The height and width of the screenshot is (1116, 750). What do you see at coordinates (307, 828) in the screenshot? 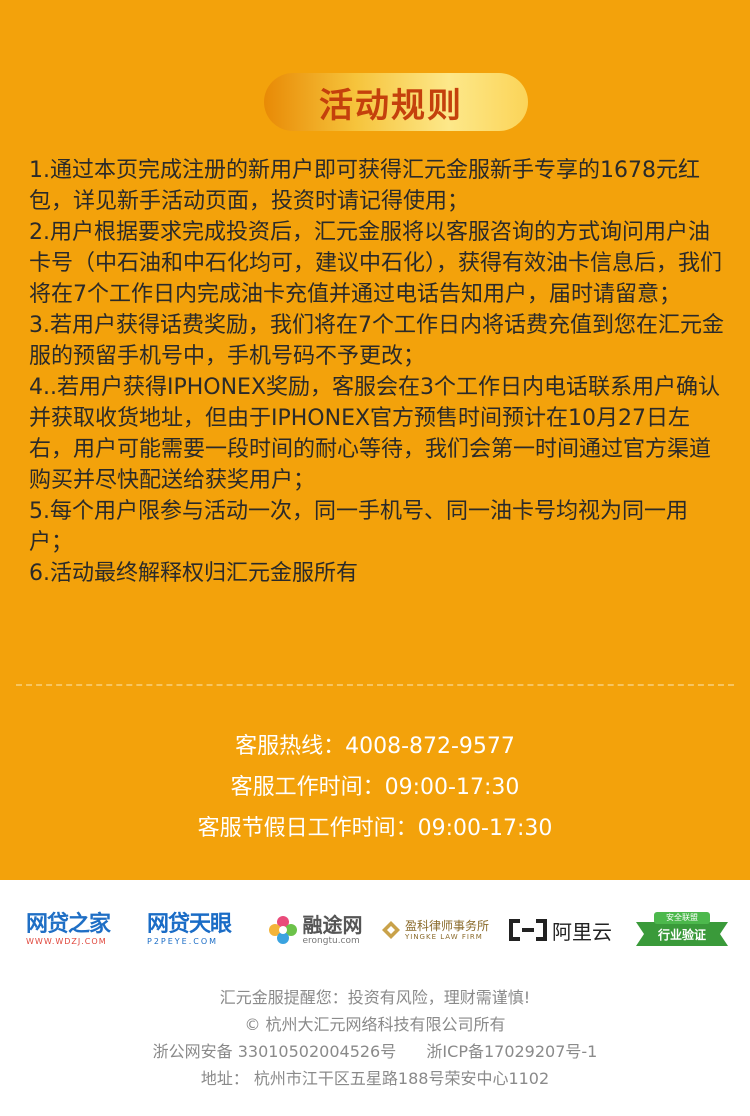
I see `holiday-hours-label: 客服节假日工作时间：` at bounding box center [307, 828].